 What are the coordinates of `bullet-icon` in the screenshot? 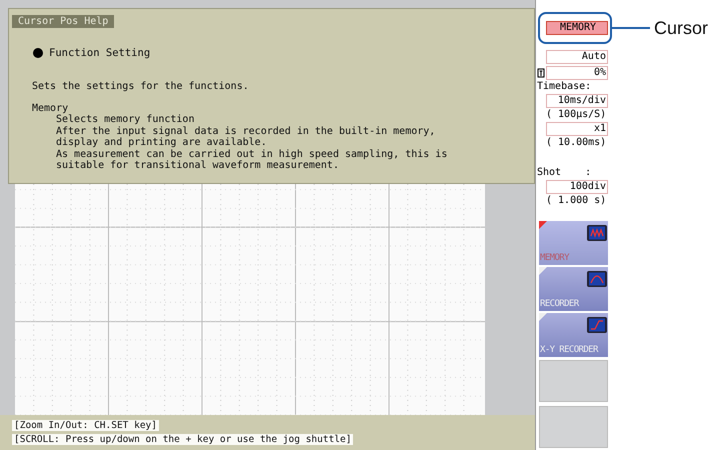 It's located at (38, 53).